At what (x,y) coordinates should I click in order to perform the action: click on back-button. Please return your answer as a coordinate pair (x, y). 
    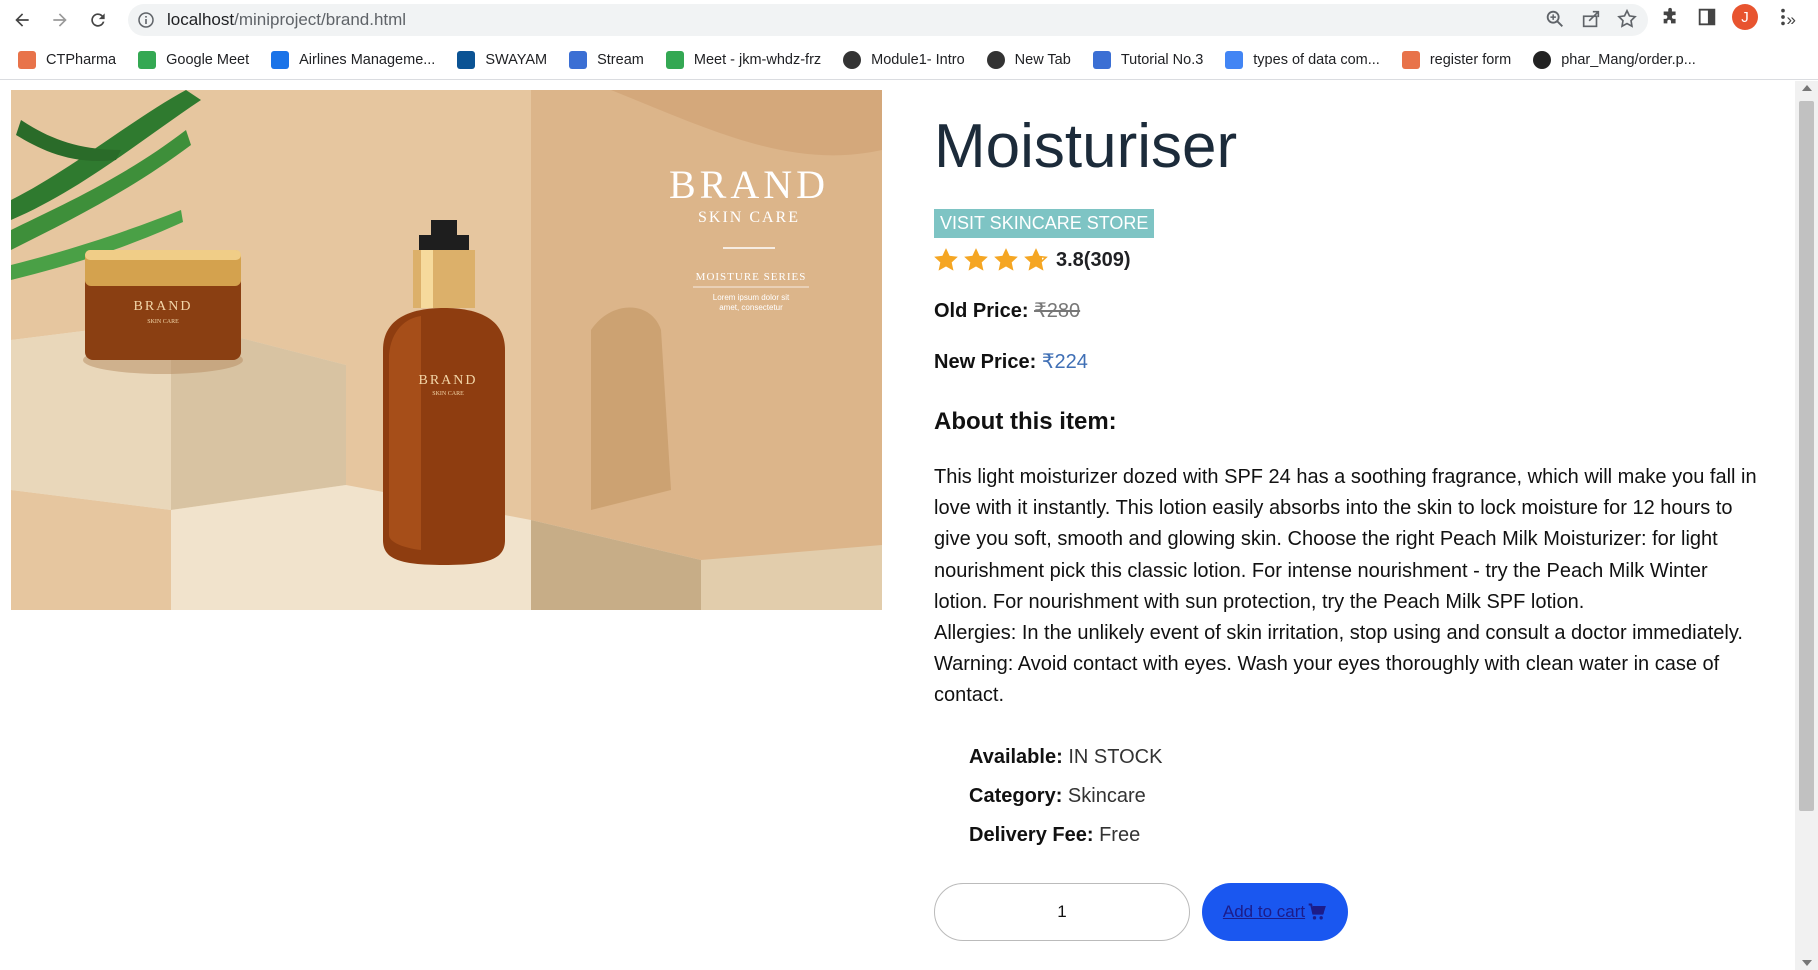
    Looking at the image, I should click on (22, 20).